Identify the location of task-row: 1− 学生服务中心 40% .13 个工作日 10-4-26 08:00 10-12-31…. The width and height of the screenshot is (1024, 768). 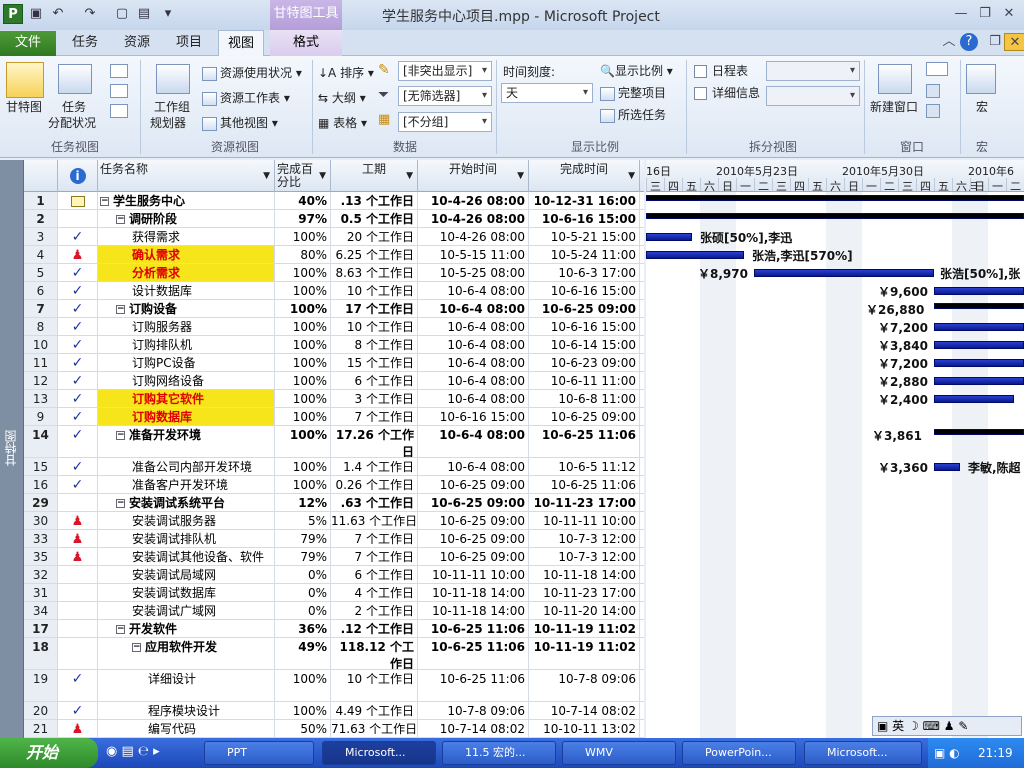
(334, 201).